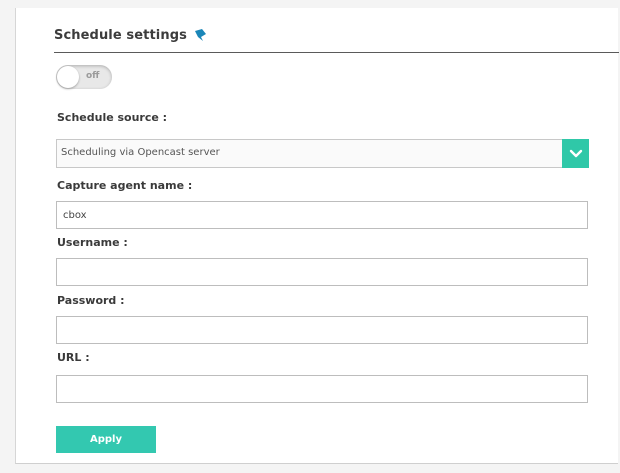 This screenshot has width=620, height=473. What do you see at coordinates (84, 77) in the screenshot?
I see `schedule-toggle: off` at bounding box center [84, 77].